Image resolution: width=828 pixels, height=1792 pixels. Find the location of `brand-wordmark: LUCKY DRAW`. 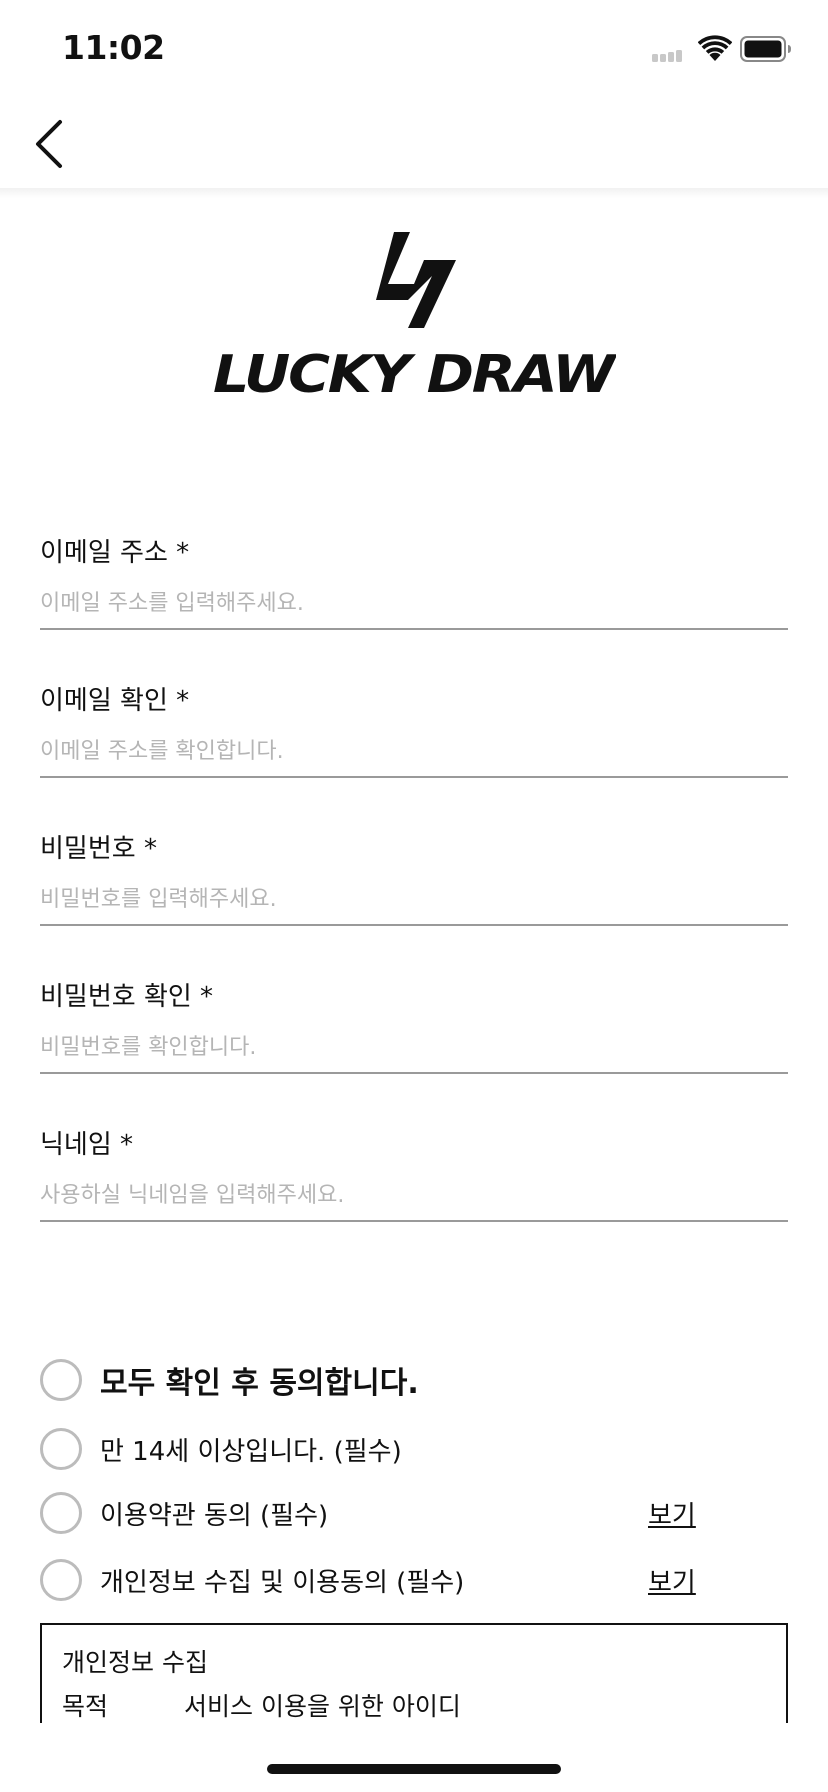

brand-wordmark: LUCKY DRAW is located at coordinates (414, 373).